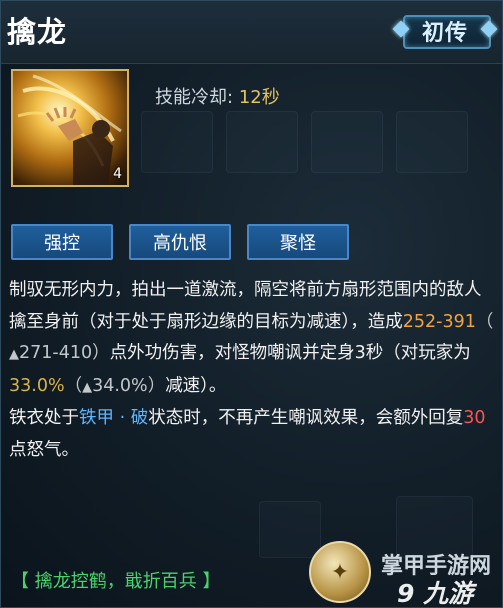  Describe the element at coordinates (340, 572) in the screenshot. I see `watermark-logo-icon: ✦` at that location.